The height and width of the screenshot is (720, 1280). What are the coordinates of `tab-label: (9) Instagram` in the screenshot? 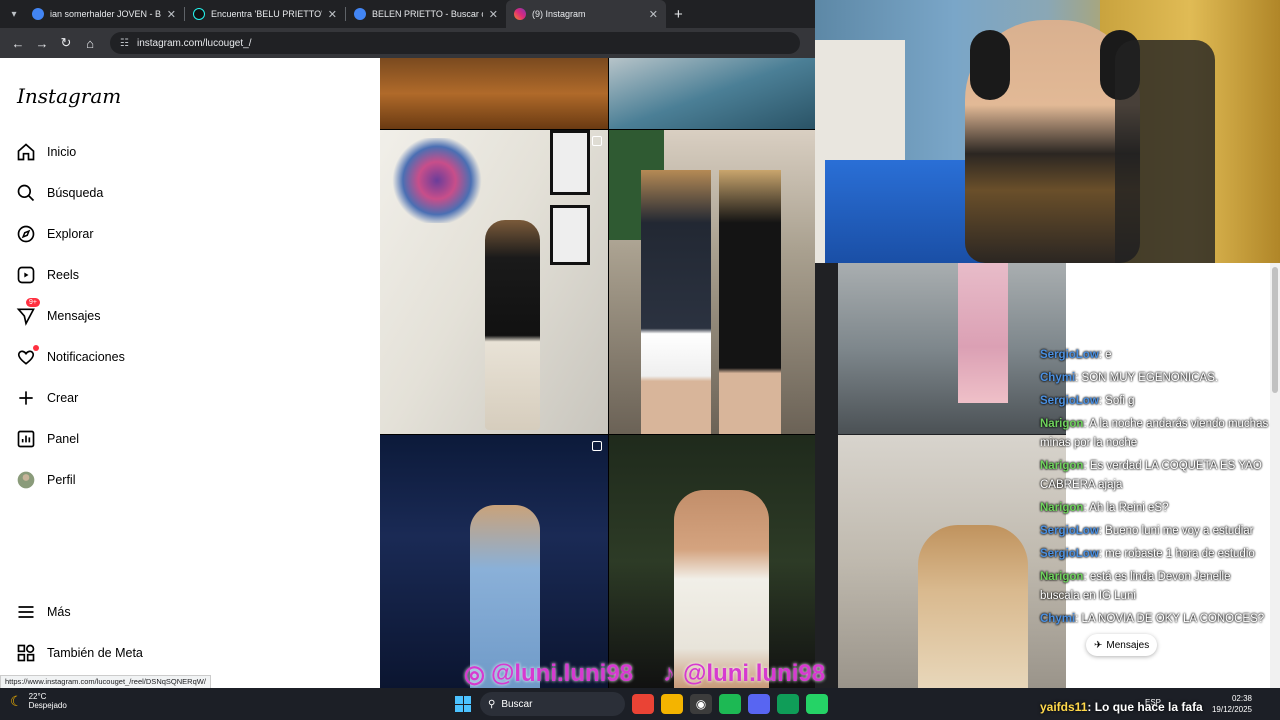 It's located at (559, 14).